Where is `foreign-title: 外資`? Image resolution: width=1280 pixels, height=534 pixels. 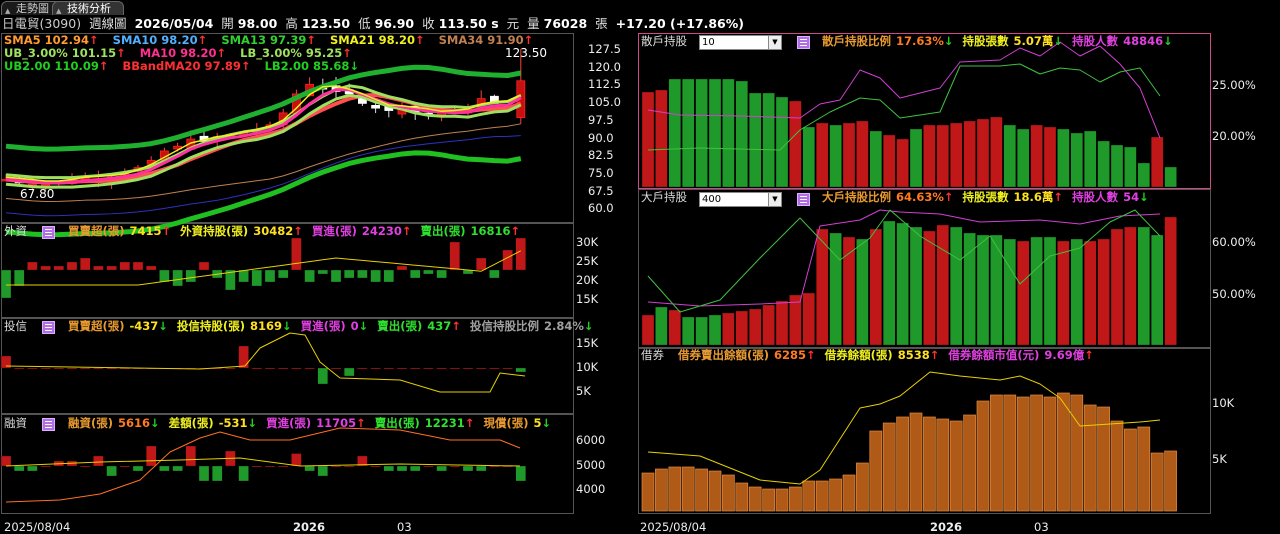
foreign-title: 外資 is located at coordinates (15, 231).